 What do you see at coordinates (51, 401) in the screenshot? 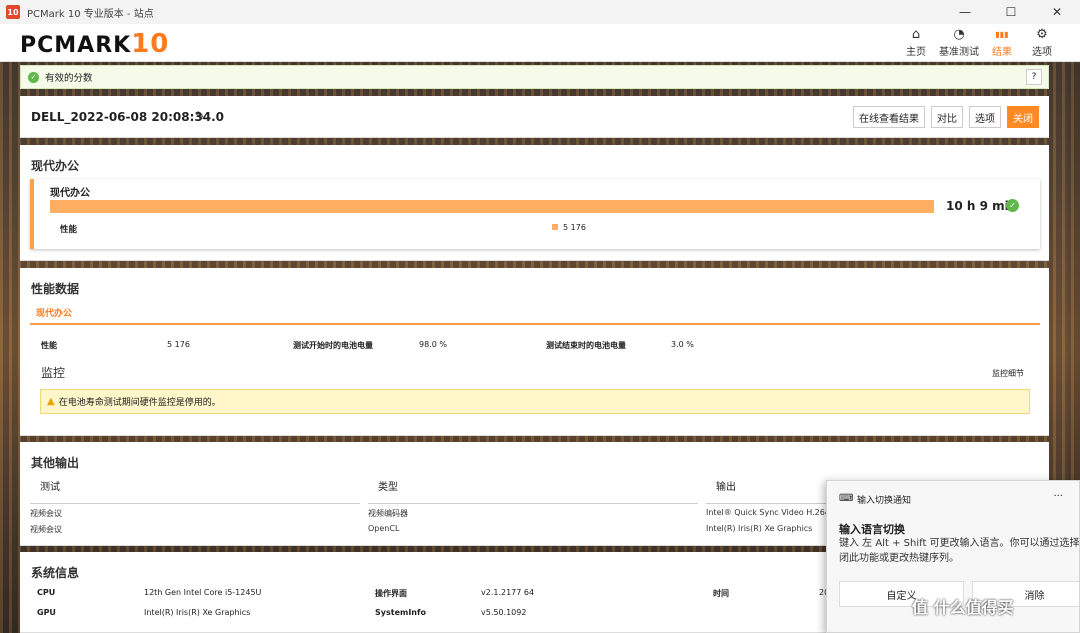
I see `warning-icon: ▲` at bounding box center [51, 401].